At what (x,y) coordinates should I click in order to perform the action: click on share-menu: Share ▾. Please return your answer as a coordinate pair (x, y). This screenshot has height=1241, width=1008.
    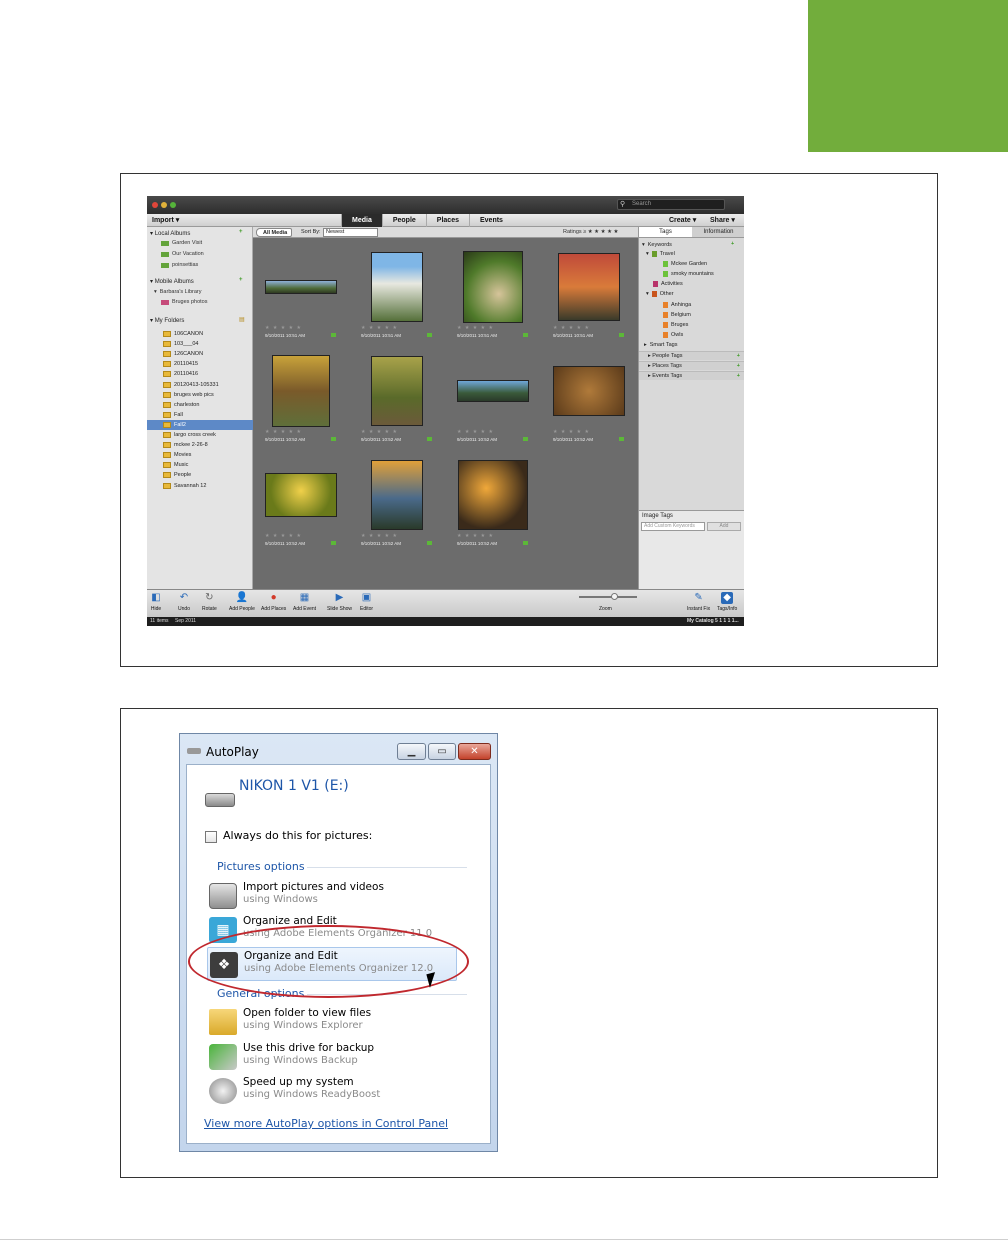
    Looking at the image, I should click on (722, 220).